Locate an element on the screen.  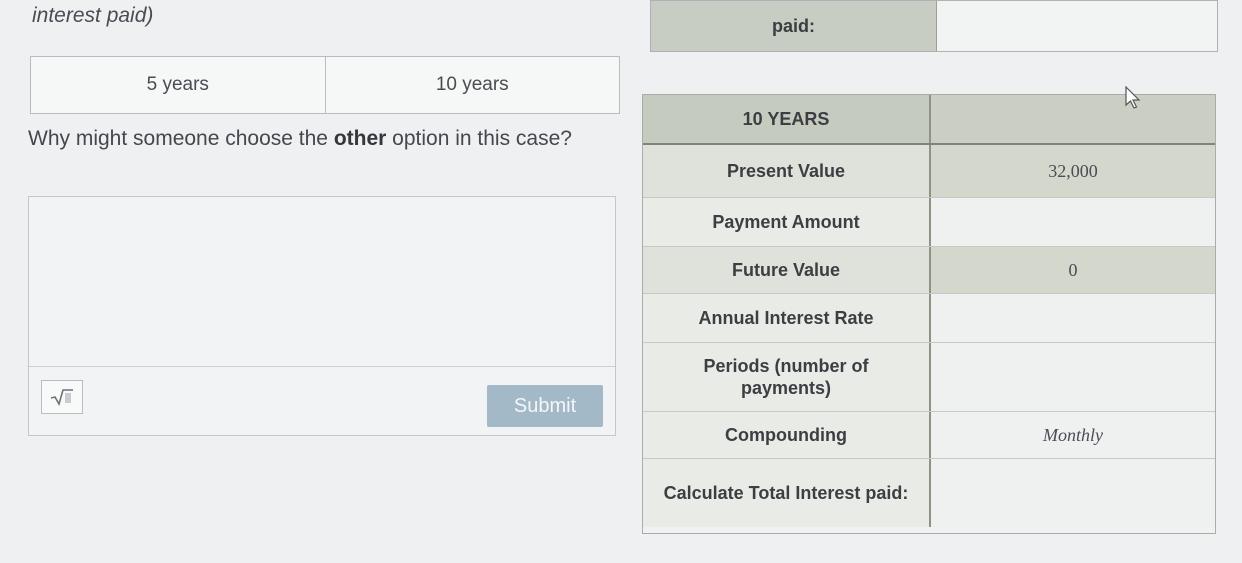
prompt-emphasis: other is located at coordinates (360, 138).